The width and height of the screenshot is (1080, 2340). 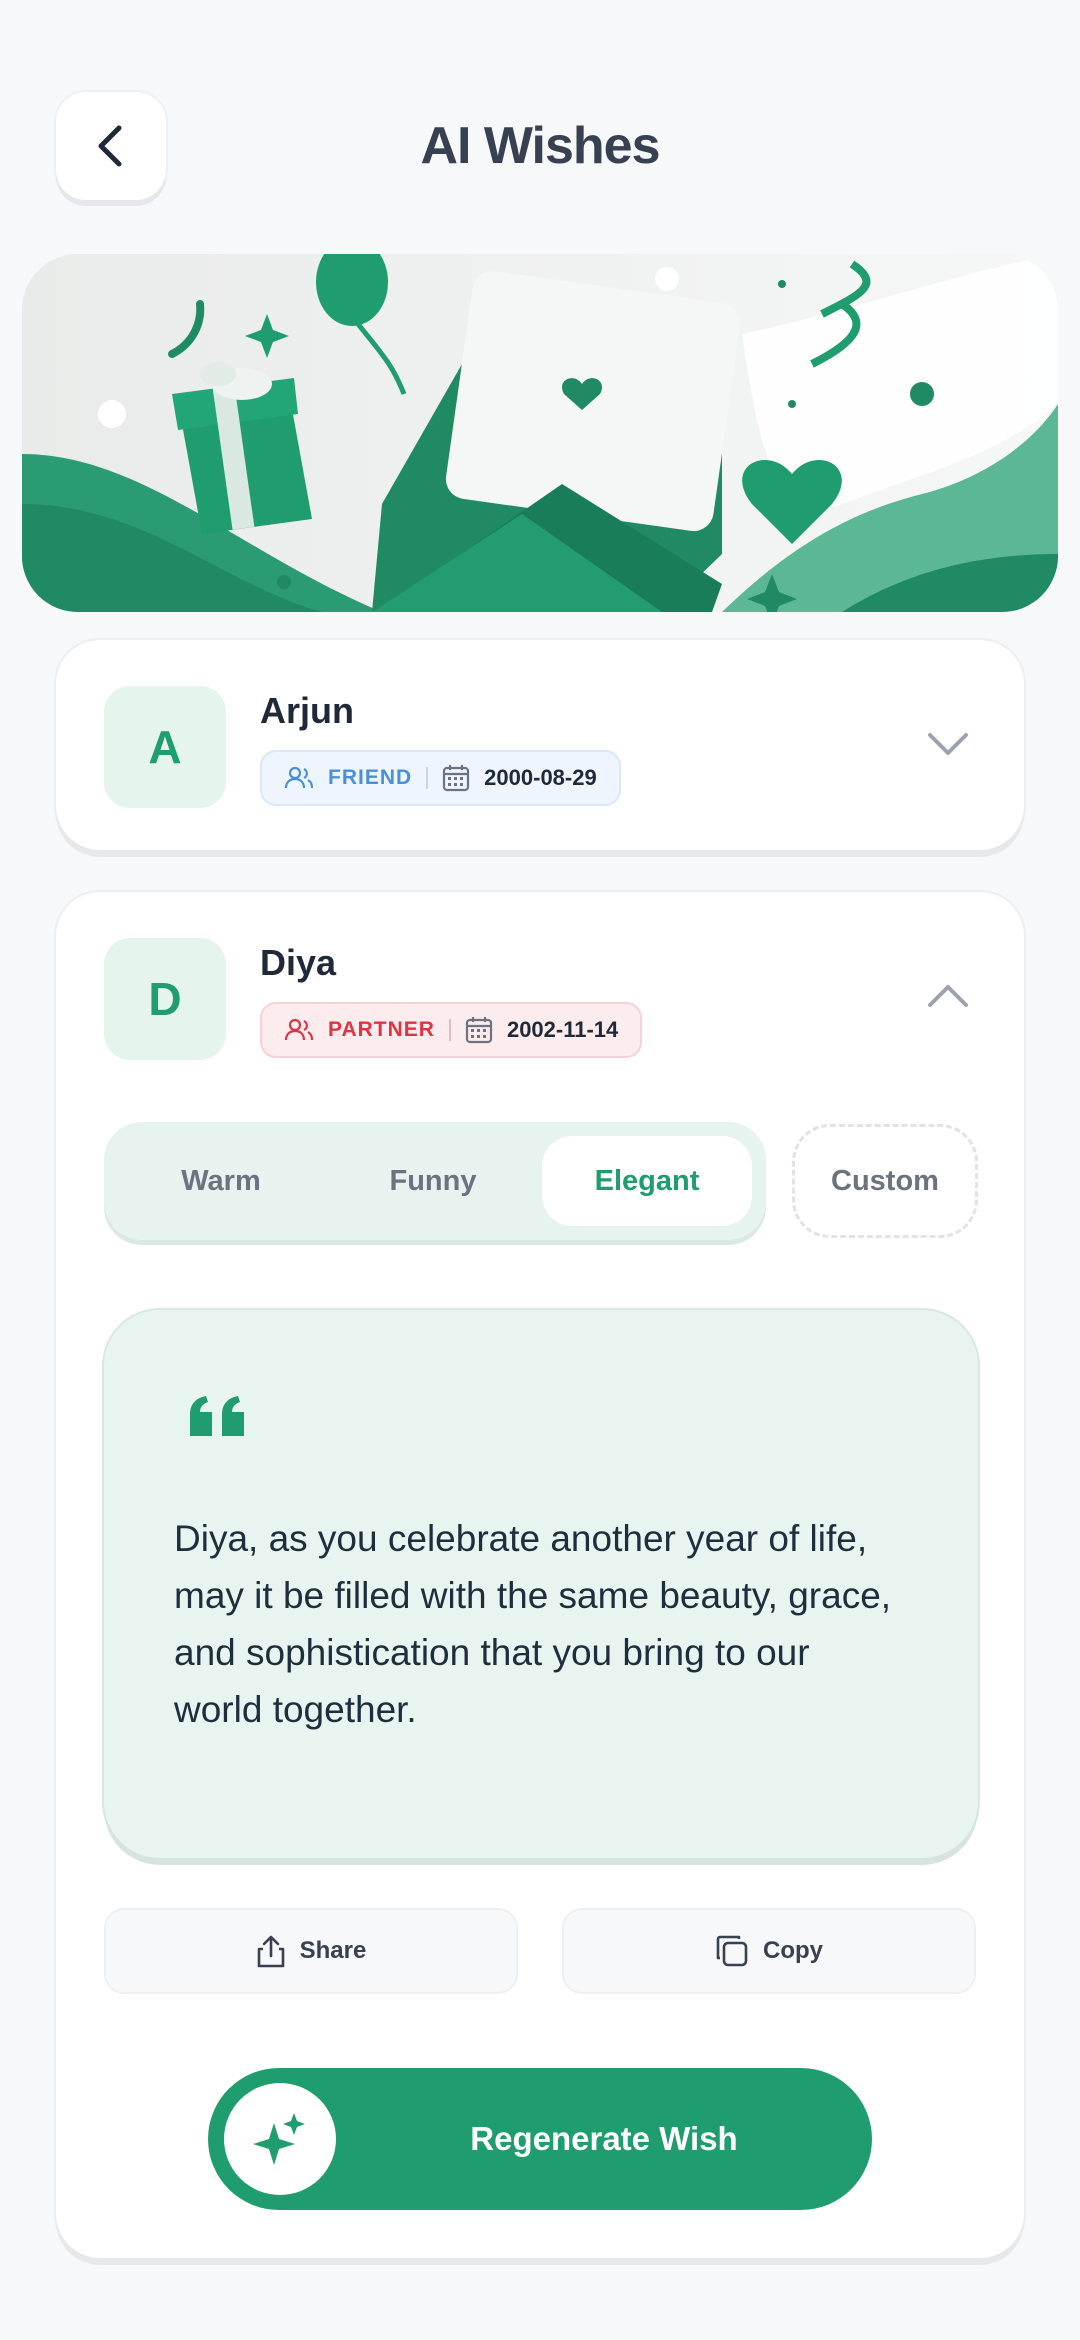 I want to click on copy-button: Copy, so click(x=769, y=1951).